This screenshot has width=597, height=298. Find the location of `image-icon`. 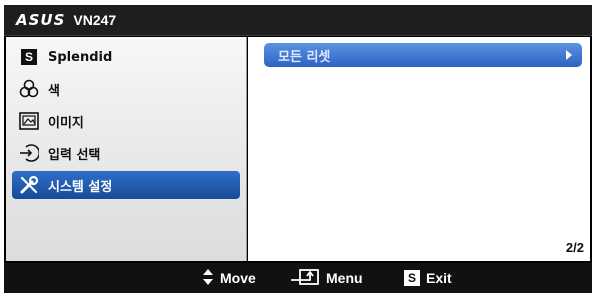

image-icon is located at coordinates (29, 121).